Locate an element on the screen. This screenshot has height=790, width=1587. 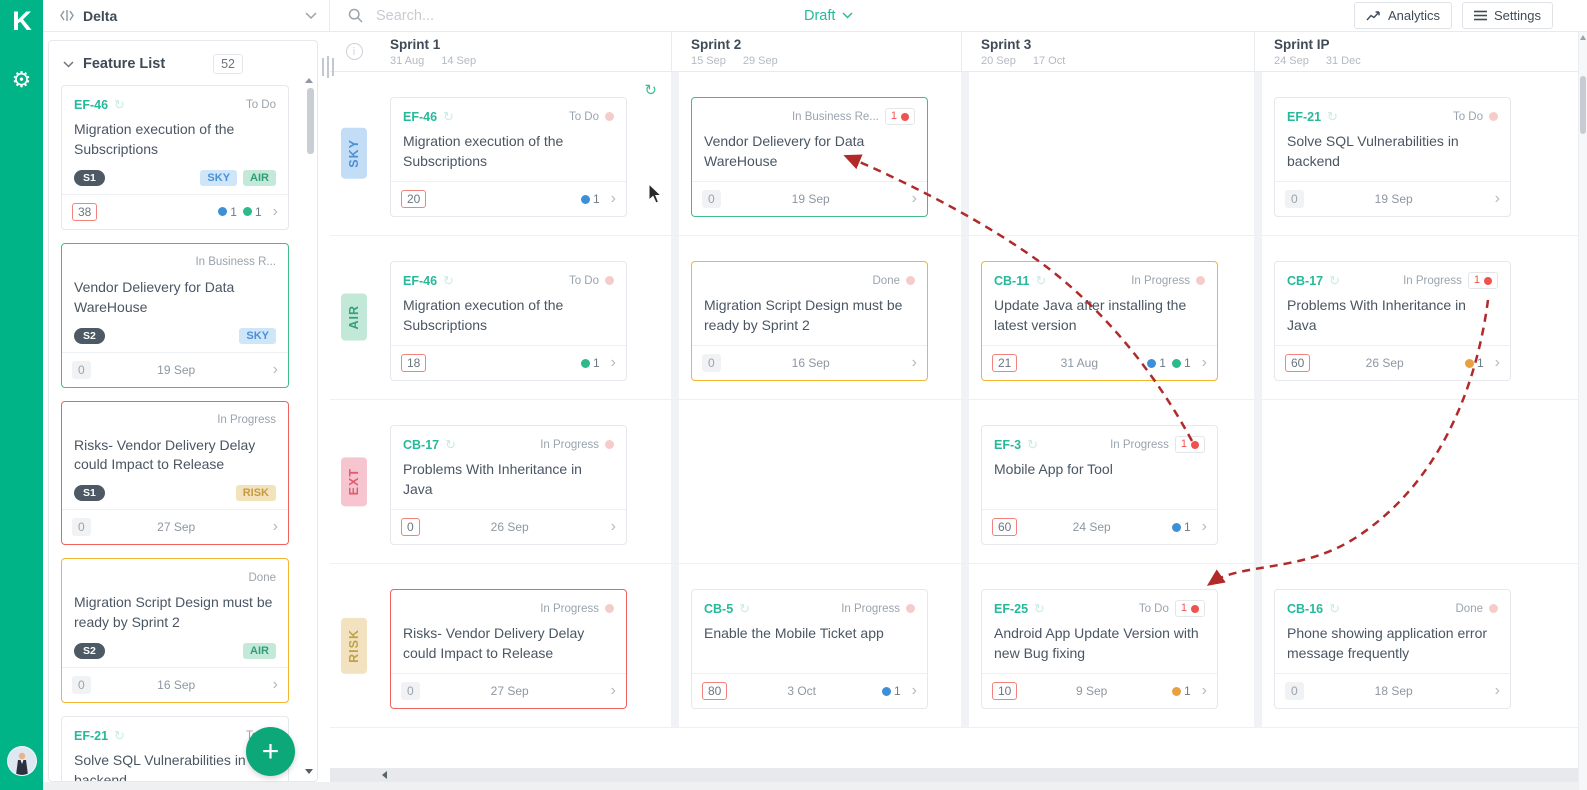
assignee-dots: 1 is located at coordinates (1471, 363).